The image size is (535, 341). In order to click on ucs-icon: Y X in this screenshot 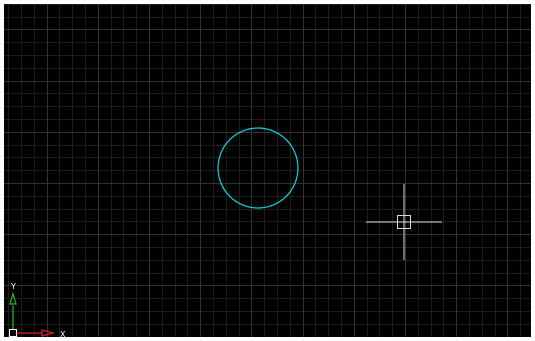, I will do `click(37, 309)`.